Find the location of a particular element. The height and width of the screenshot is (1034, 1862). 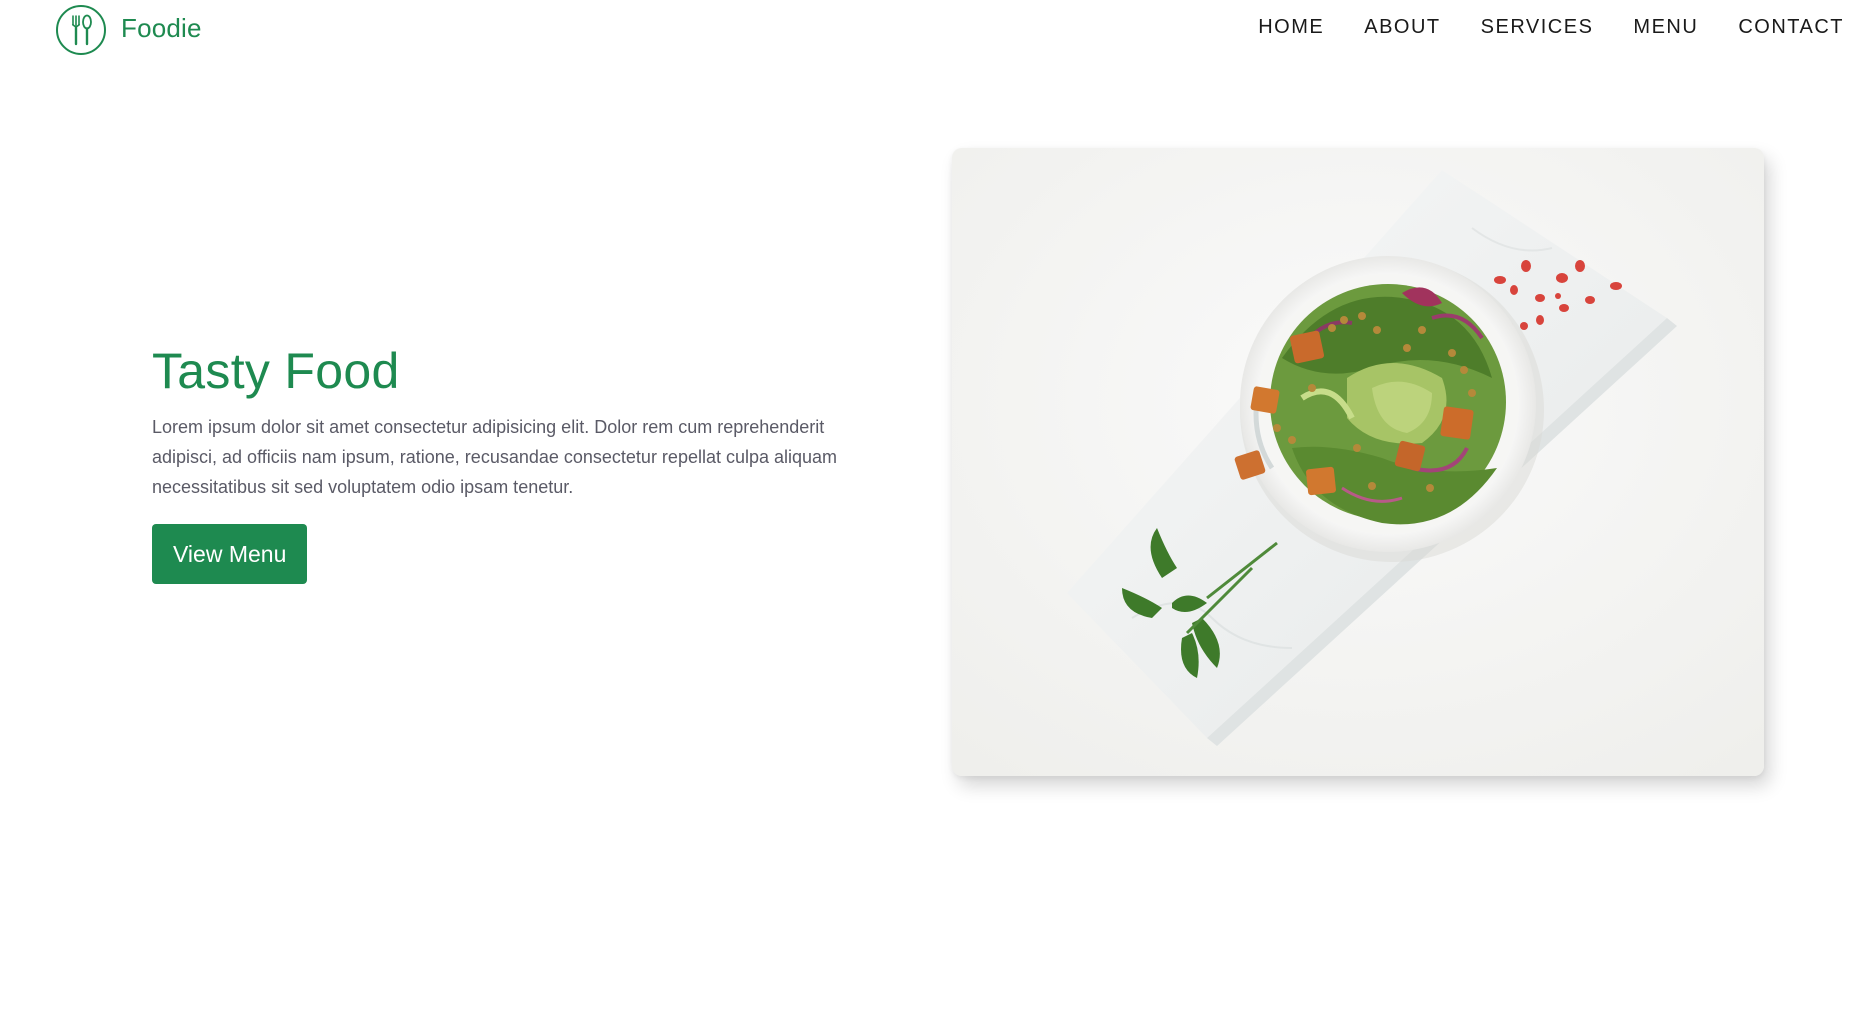

nav-menu: MENU is located at coordinates (1665, 27).